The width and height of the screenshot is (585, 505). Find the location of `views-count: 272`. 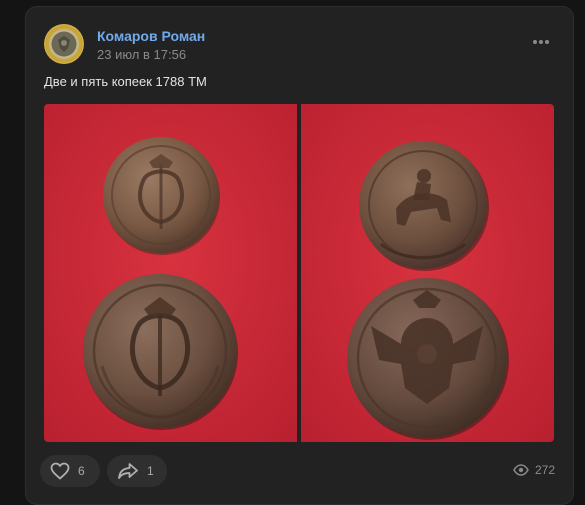

views-count: 272 is located at coordinates (544, 470).